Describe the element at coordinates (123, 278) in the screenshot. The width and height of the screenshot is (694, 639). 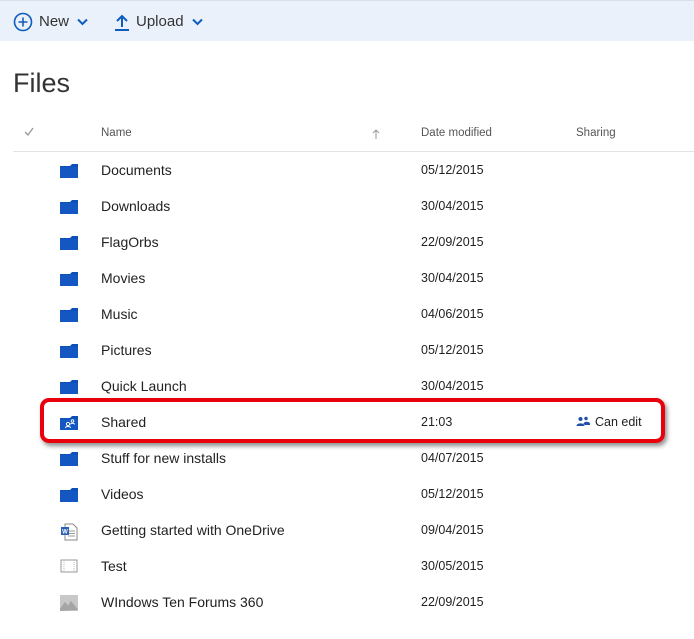
I see `file-name: Movies` at that location.